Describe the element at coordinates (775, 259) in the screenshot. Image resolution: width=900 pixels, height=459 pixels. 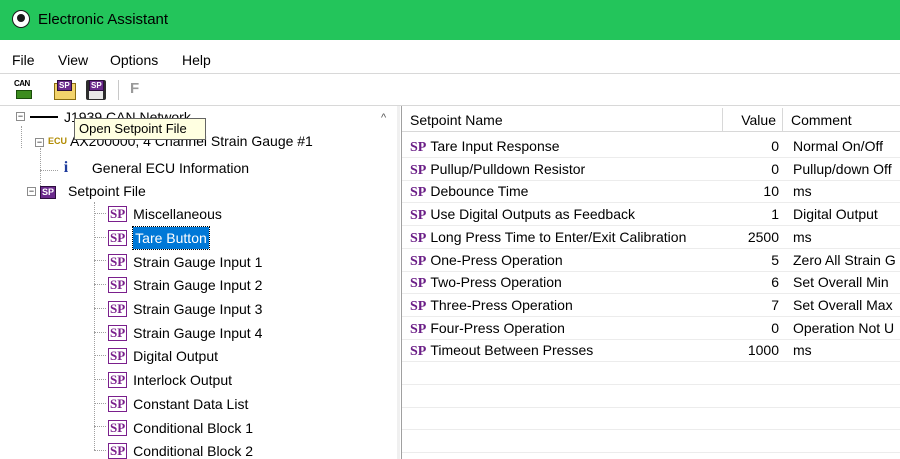
I see `setpoint-value-cell: 5` at that location.